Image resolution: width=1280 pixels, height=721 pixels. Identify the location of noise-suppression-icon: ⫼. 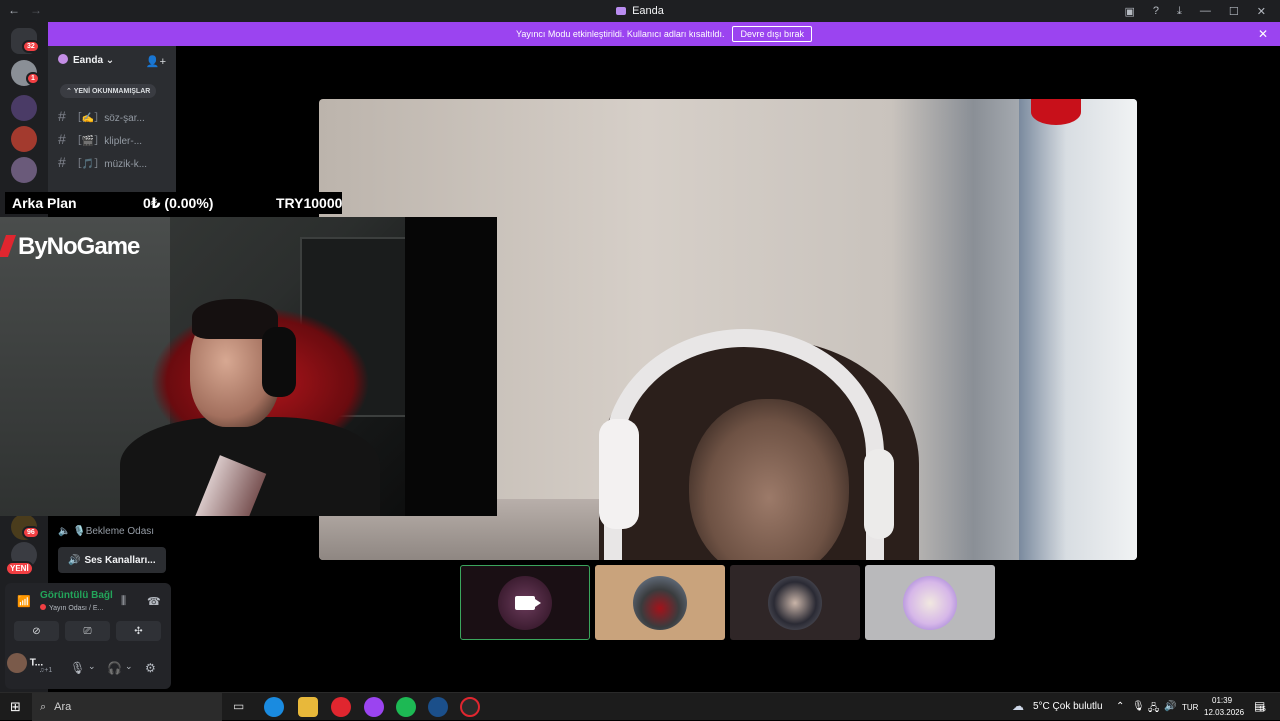
(123, 601).